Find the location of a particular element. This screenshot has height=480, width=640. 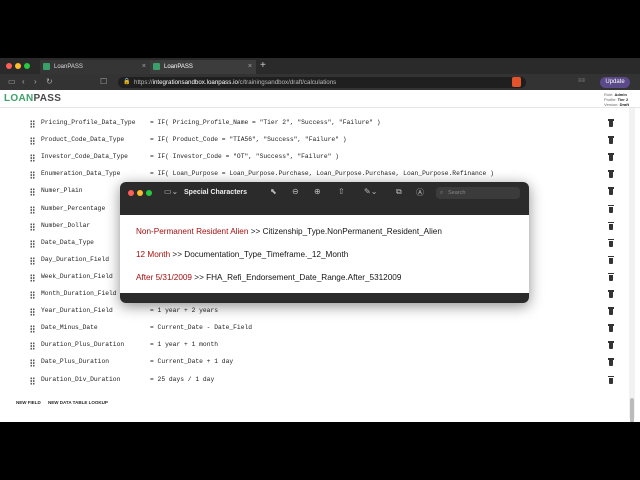

markup-pen-icon: ✎⌄ is located at coordinates (370, 191).